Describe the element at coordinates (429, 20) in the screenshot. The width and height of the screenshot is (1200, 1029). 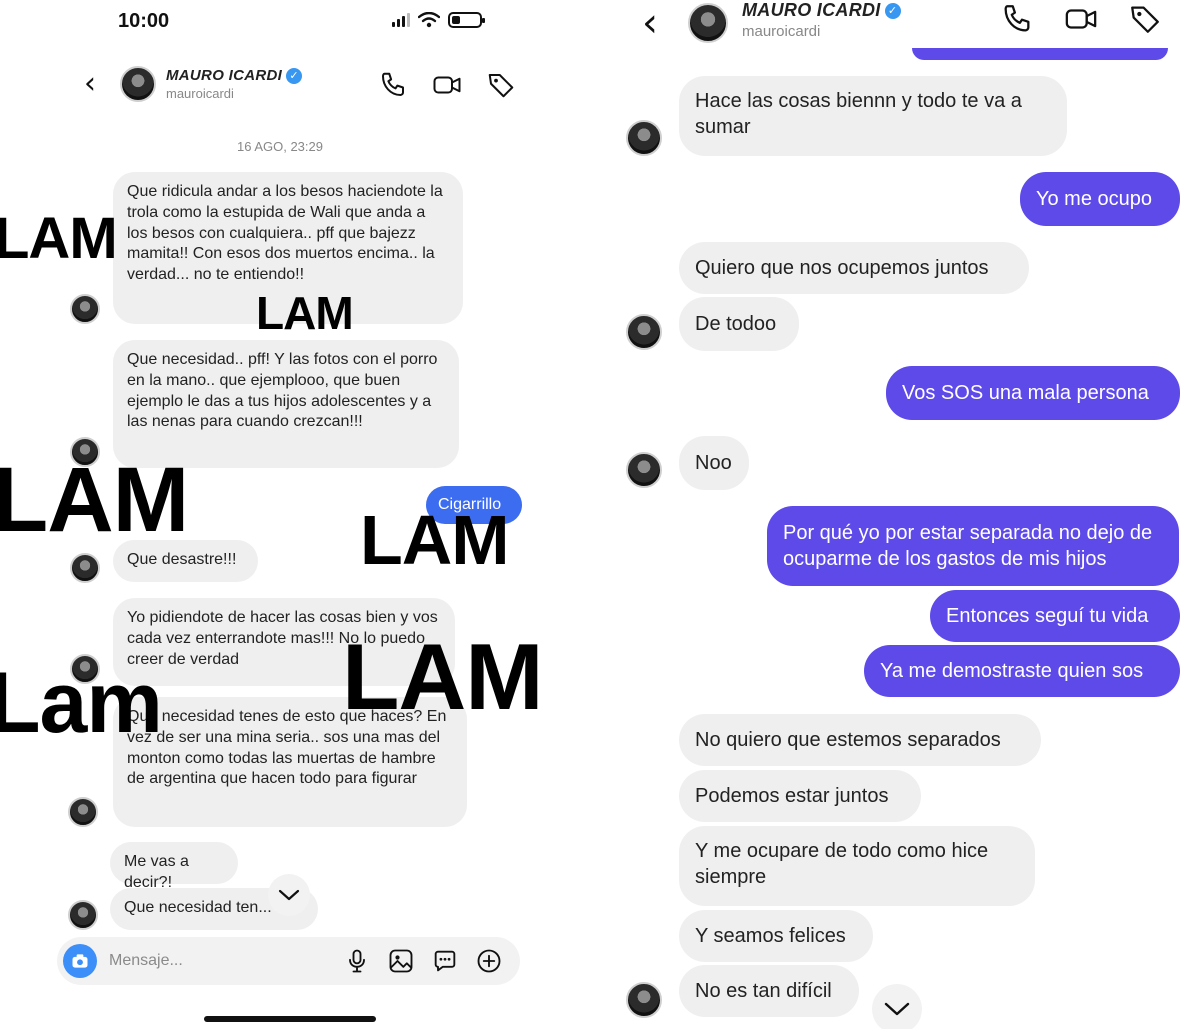
I see `wifi-icon` at that location.